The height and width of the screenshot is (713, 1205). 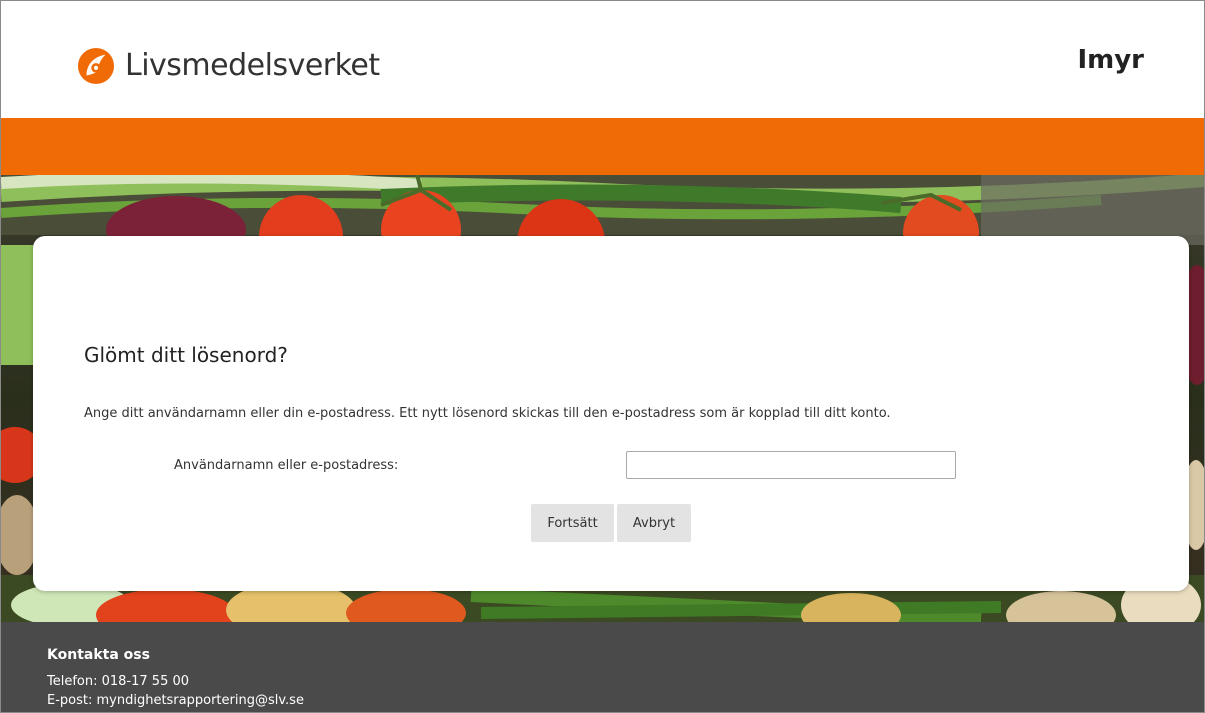 What do you see at coordinates (572, 523) in the screenshot?
I see `continue-button: Fortsätt` at bounding box center [572, 523].